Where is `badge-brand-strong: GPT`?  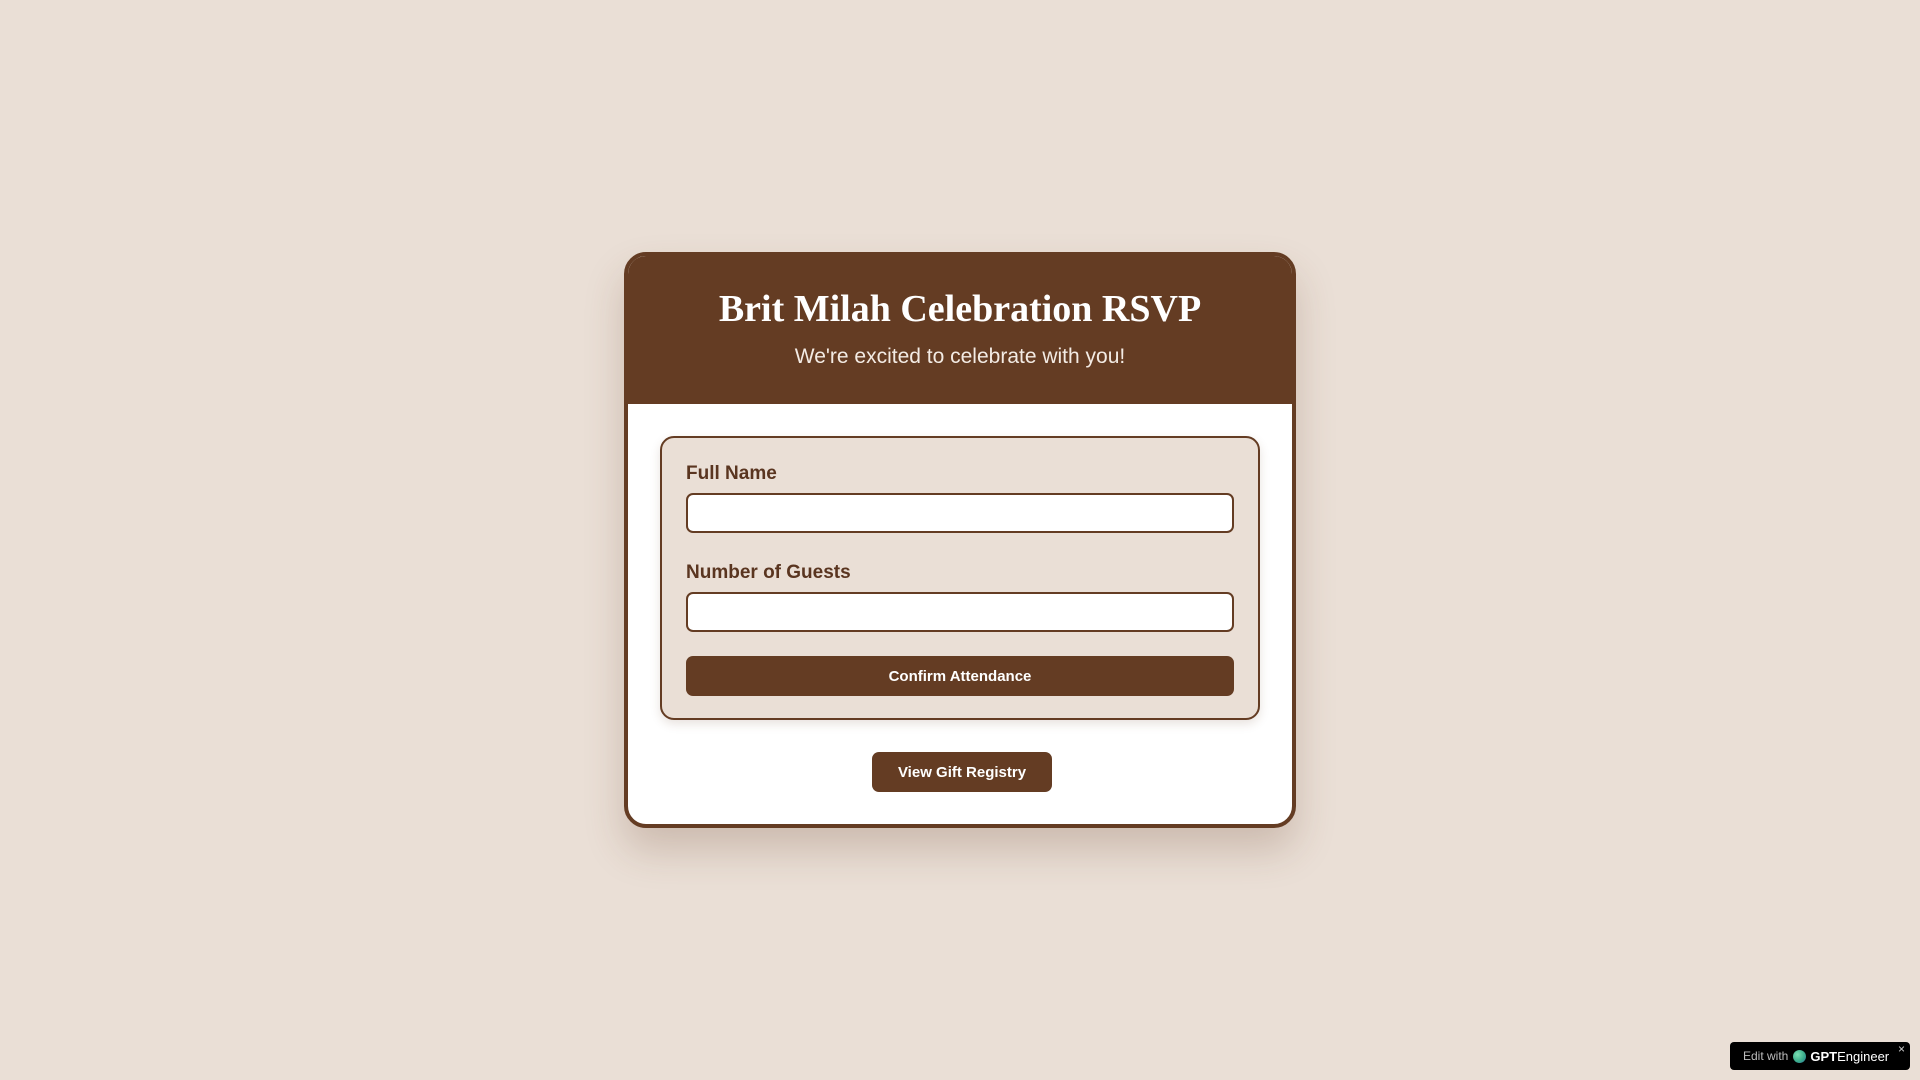 badge-brand-strong: GPT is located at coordinates (1824, 1056).